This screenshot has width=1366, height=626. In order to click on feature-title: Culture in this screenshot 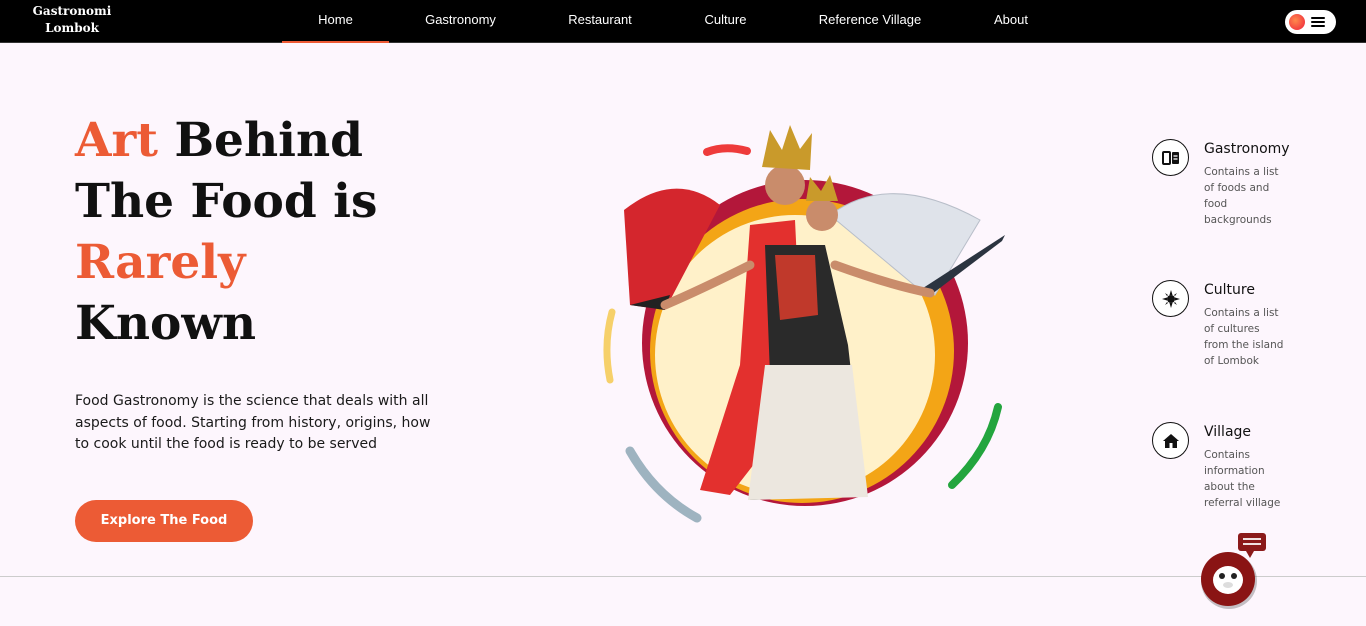, I will do `click(1229, 290)`.